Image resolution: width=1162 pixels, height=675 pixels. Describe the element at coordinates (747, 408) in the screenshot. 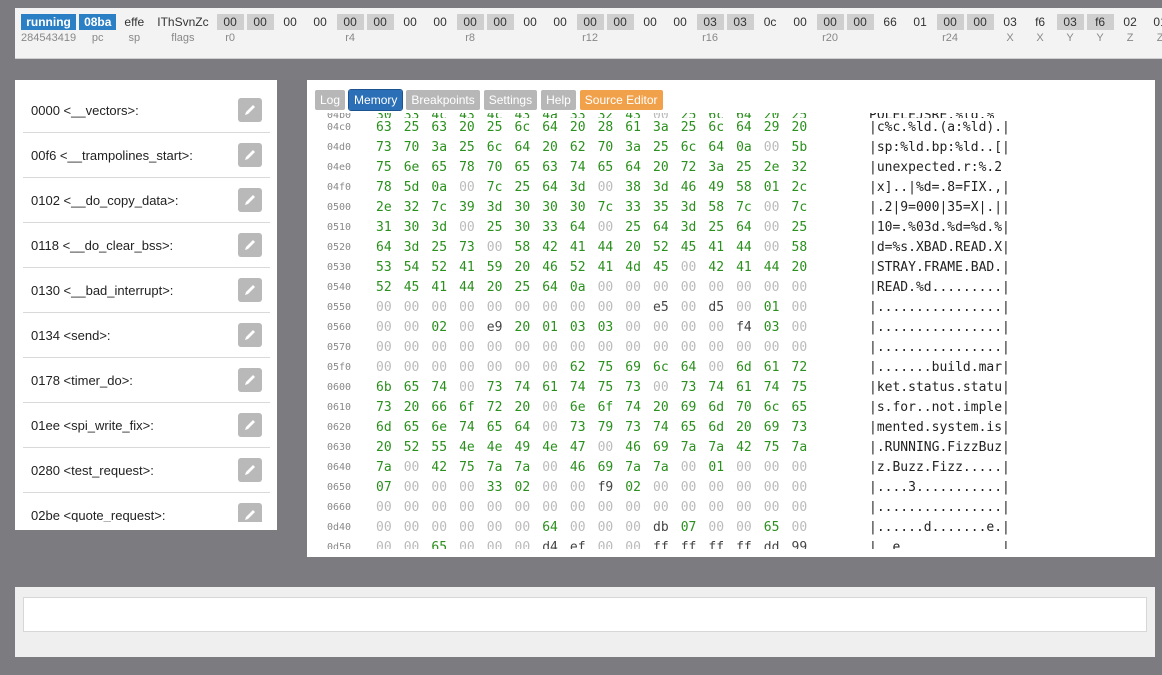

I see `memory-byte: 70` at that location.